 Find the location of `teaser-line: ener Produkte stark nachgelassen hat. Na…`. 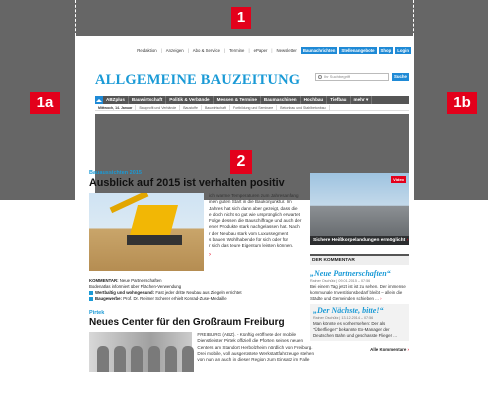

teaser-line: ener Produkte stark nachgelassen hat. Na… is located at coordinates (254, 227).